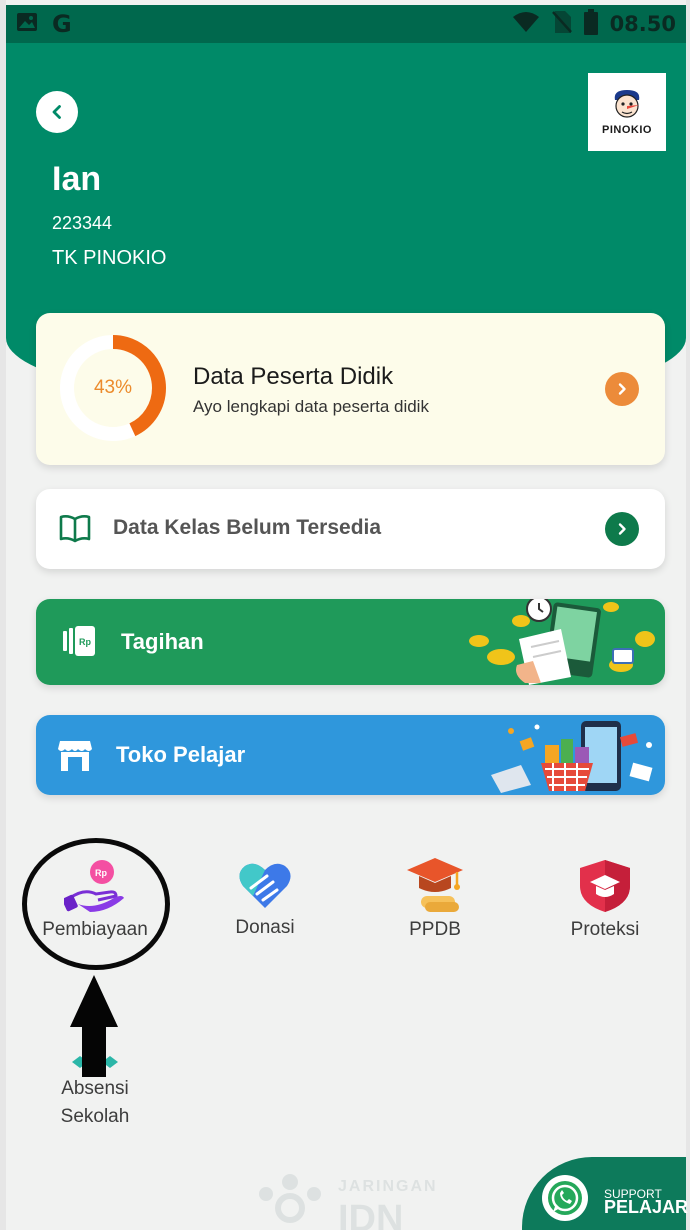 The height and width of the screenshot is (1230, 690). I want to click on image-icon, so click(27, 24).